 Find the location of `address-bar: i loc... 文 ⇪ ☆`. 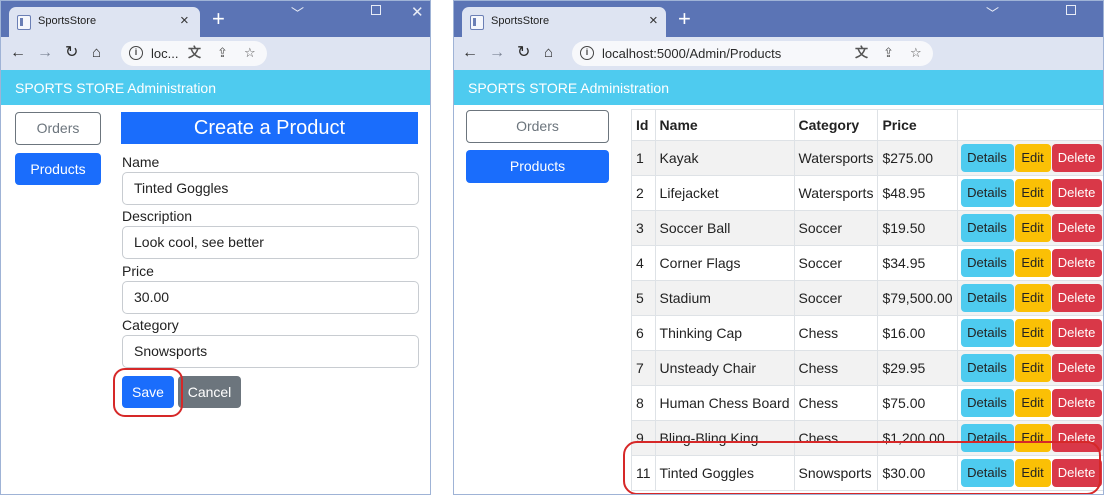

address-bar: i loc... 文 ⇪ ☆ is located at coordinates (194, 53).